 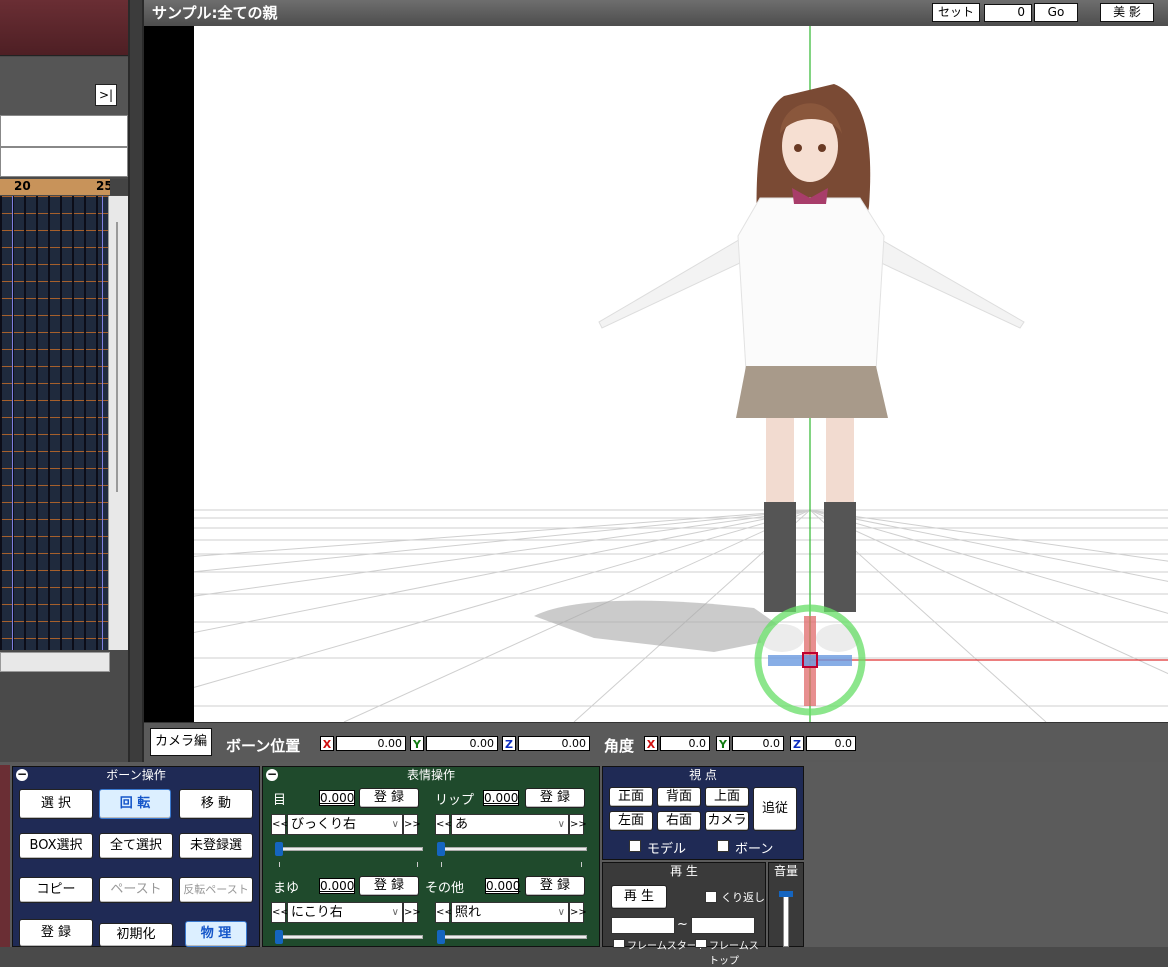 What do you see at coordinates (216, 846) in the screenshot?
I see `unregistered-select-button: 未登録選` at bounding box center [216, 846].